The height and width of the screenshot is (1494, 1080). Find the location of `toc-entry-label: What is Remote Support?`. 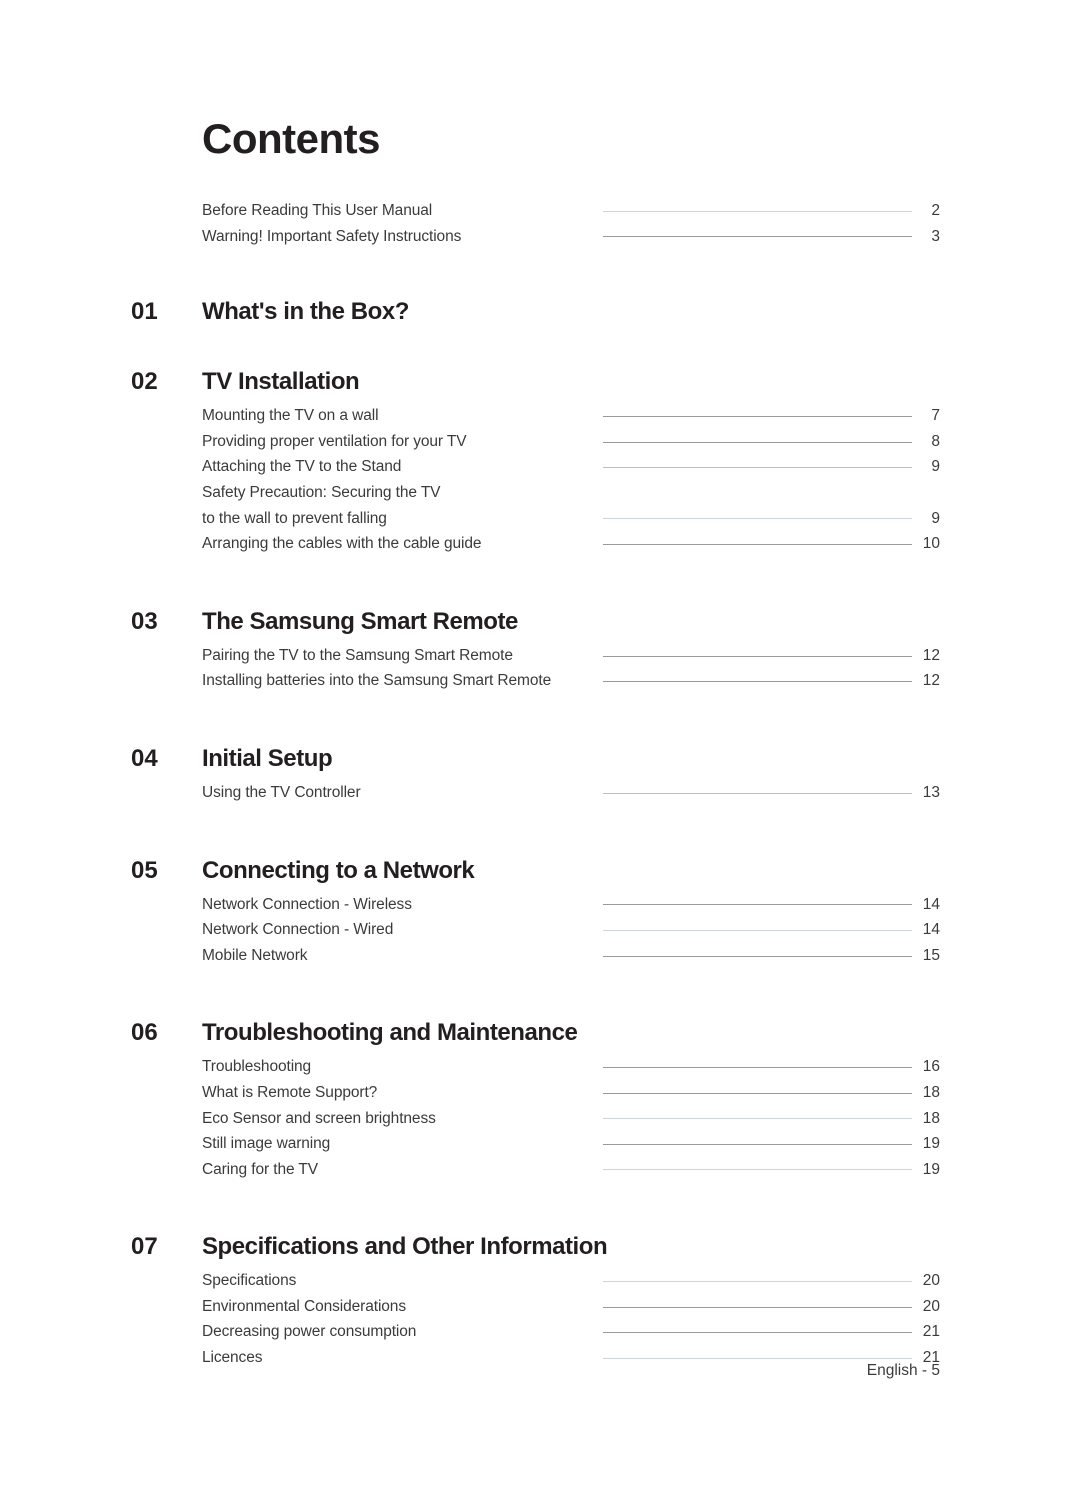

toc-entry-label: What is Remote Support? is located at coordinates (290, 1092).